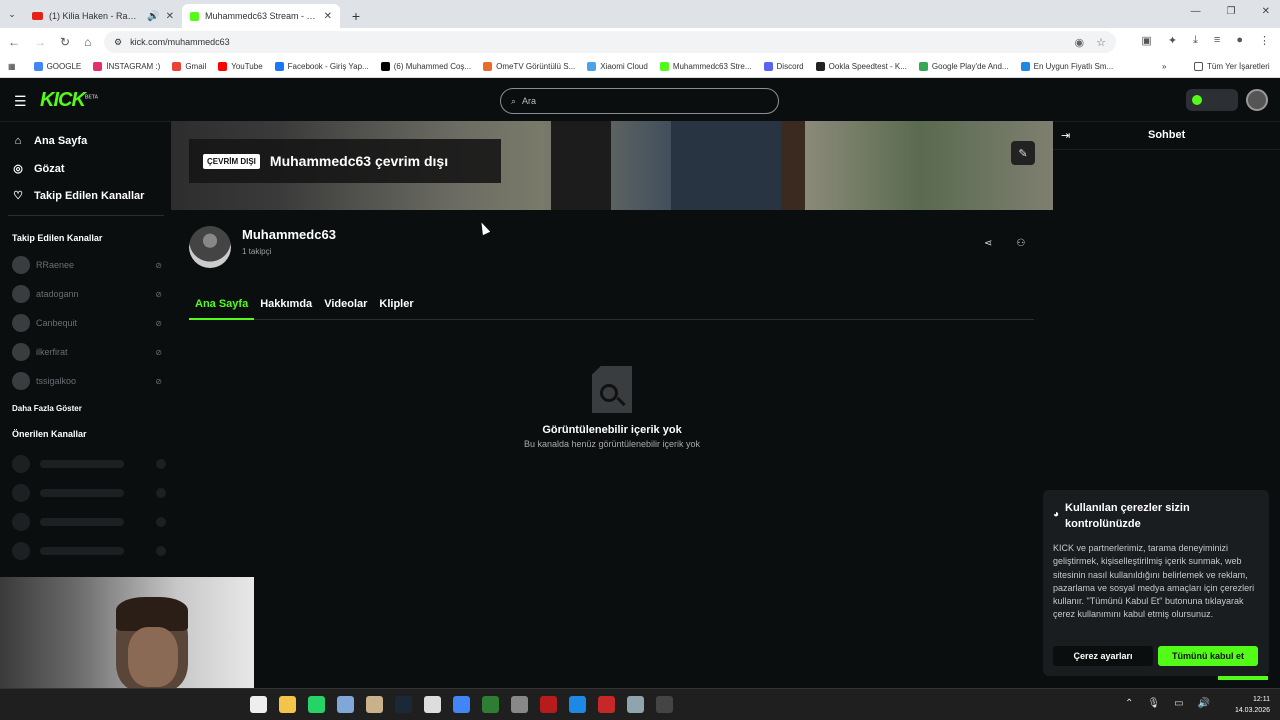 Image resolution: width=1280 pixels, height=720 pixels. Describe the element at coordinates (222, 308) in the screenshot. I see `tab-home: Ana Sayfa` at that location.